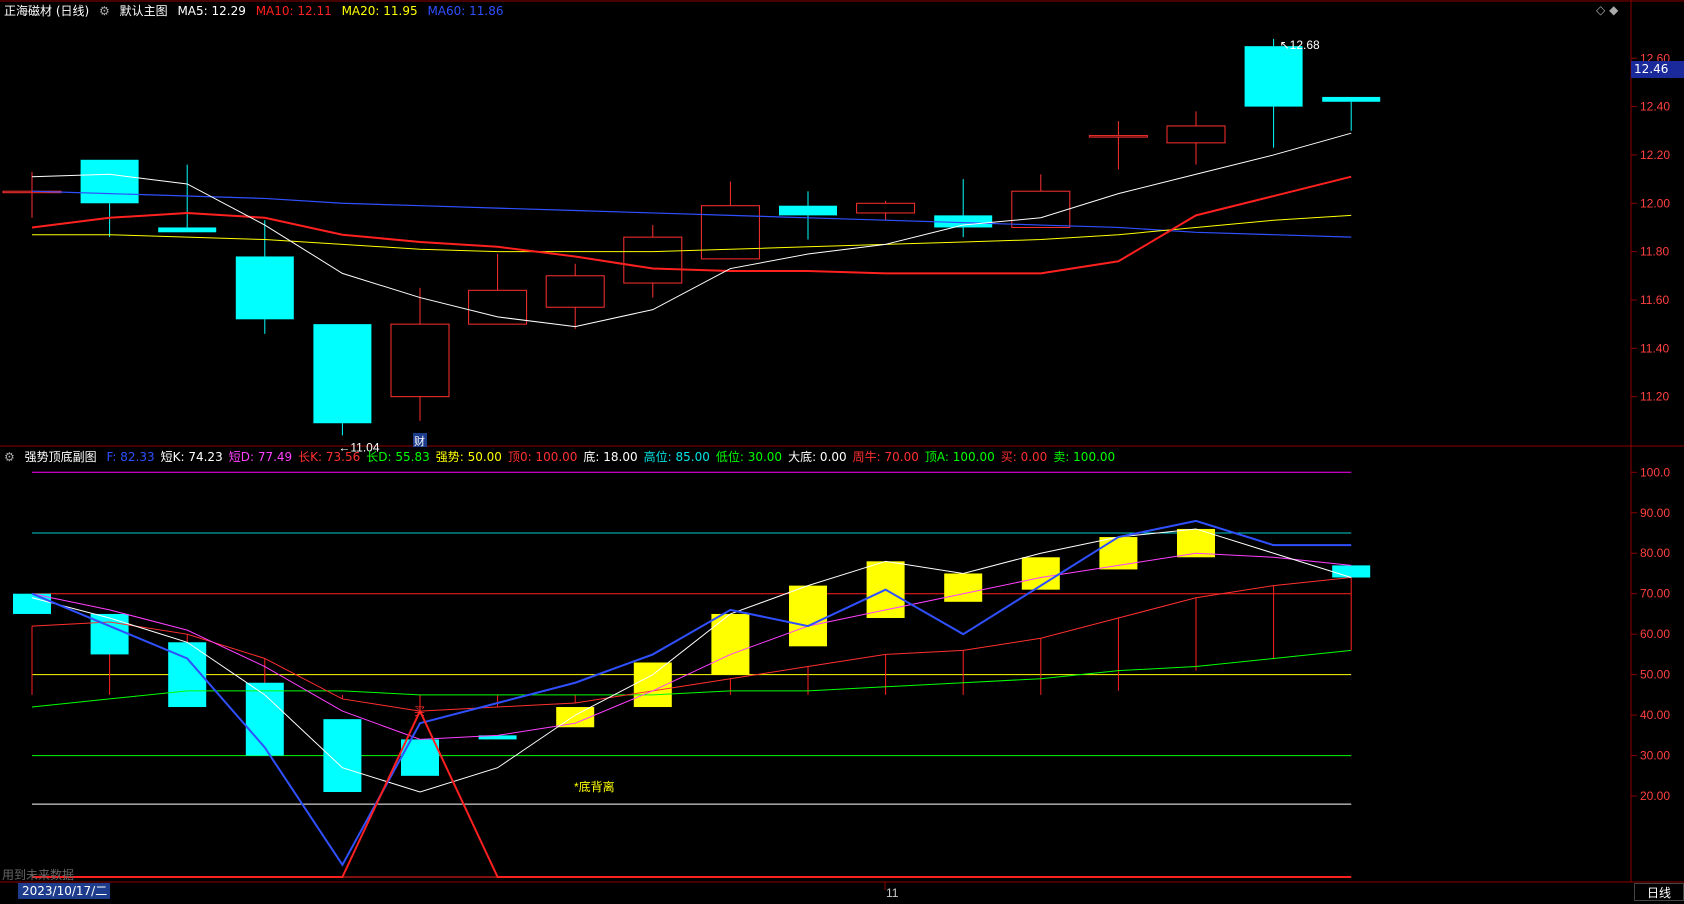  I want to click on buy-marker: 买, so click(419, 711).